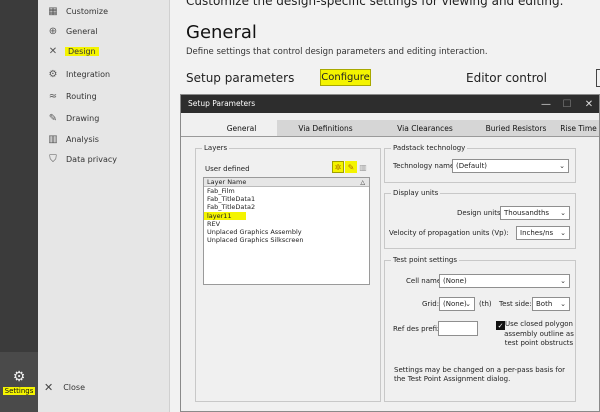 This screenshot has height=412, width=600. What do you see at coordinates (88, 74) in the screenshot?
I see `nav-label: Integration` at bounding box center [88, 74].